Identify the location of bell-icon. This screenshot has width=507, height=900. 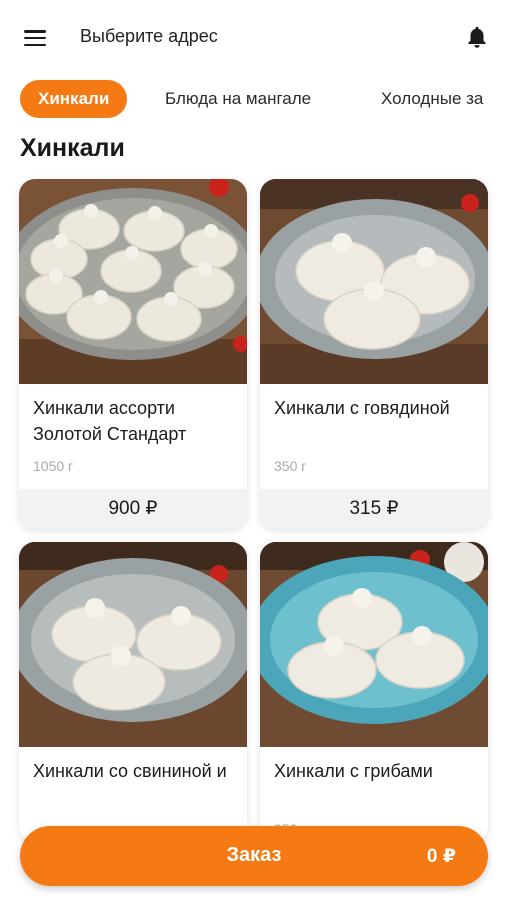
(477, 37).